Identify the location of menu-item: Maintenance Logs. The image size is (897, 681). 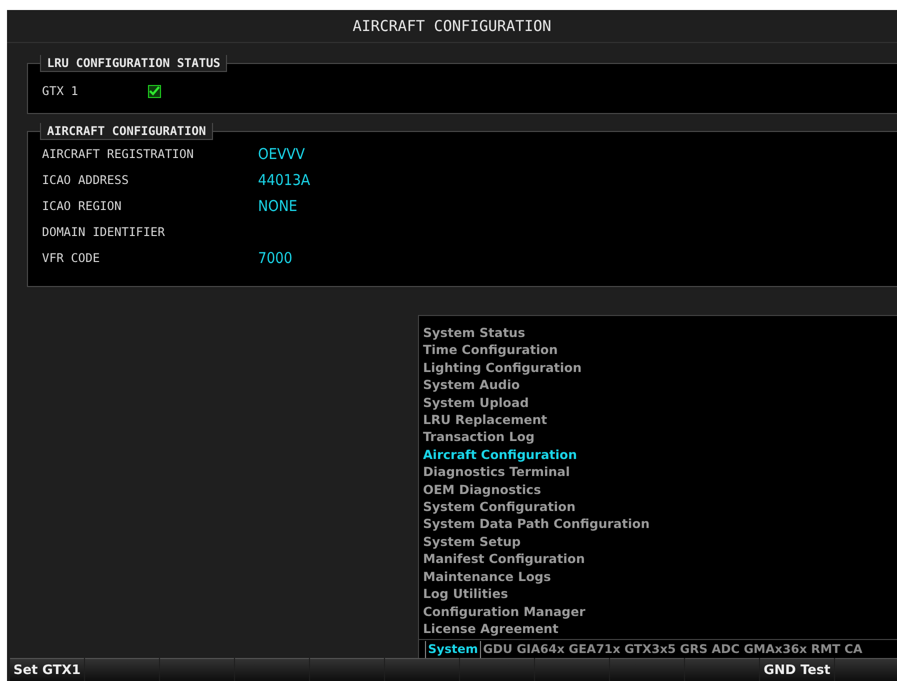
(485, 577).